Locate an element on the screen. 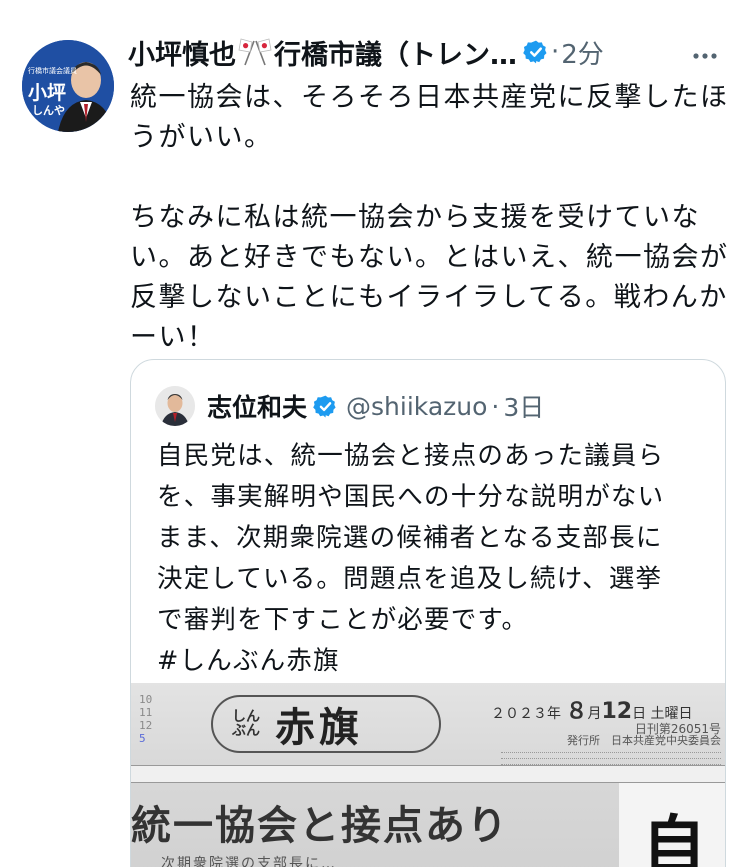 This screenshot has height=867, width=750. crossed-japan-flags-icon is located at coordinates (255, 52).